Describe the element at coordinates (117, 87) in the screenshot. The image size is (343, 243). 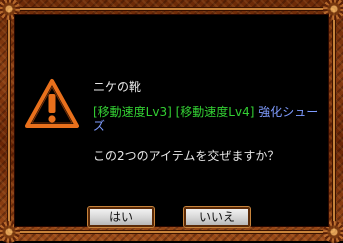
I see `item-name-title: ニケの靴` at that location.